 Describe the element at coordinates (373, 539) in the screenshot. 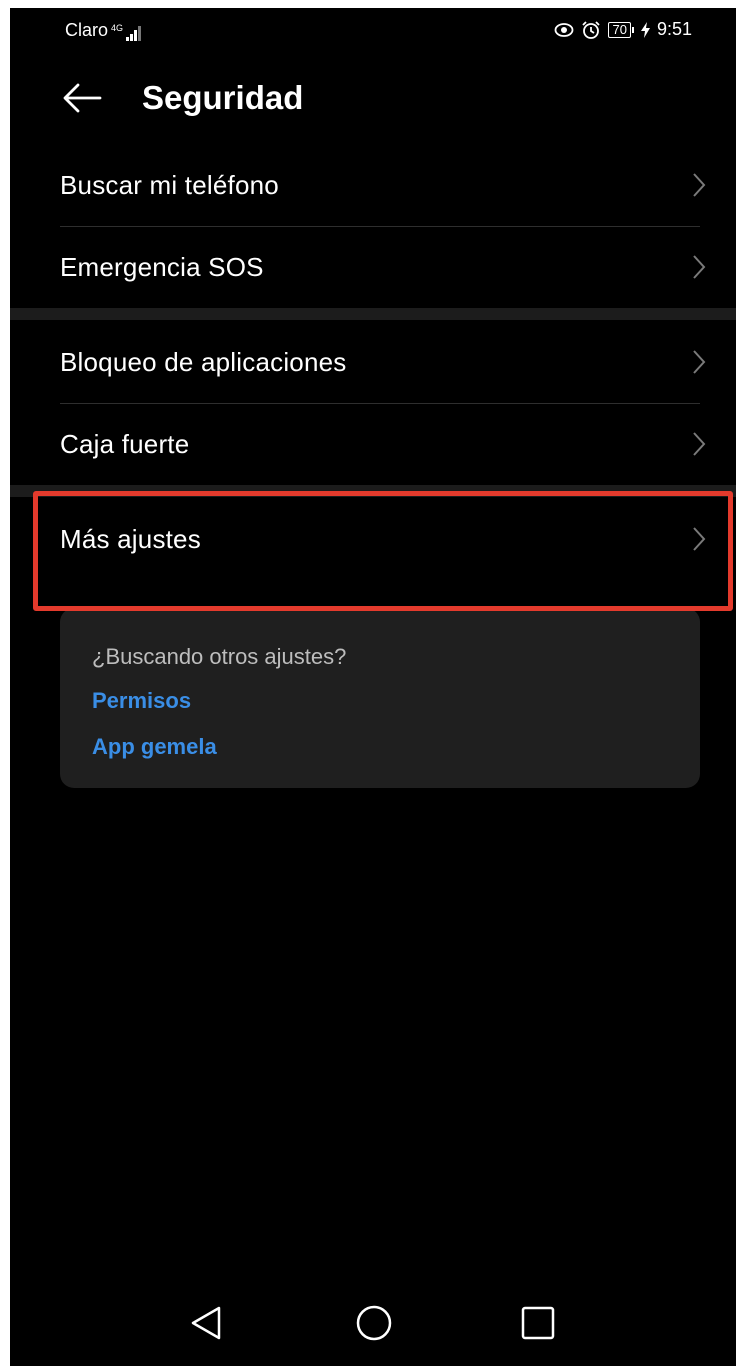

I see `list-item-mas-ajustes: Más ajustes` at that location.